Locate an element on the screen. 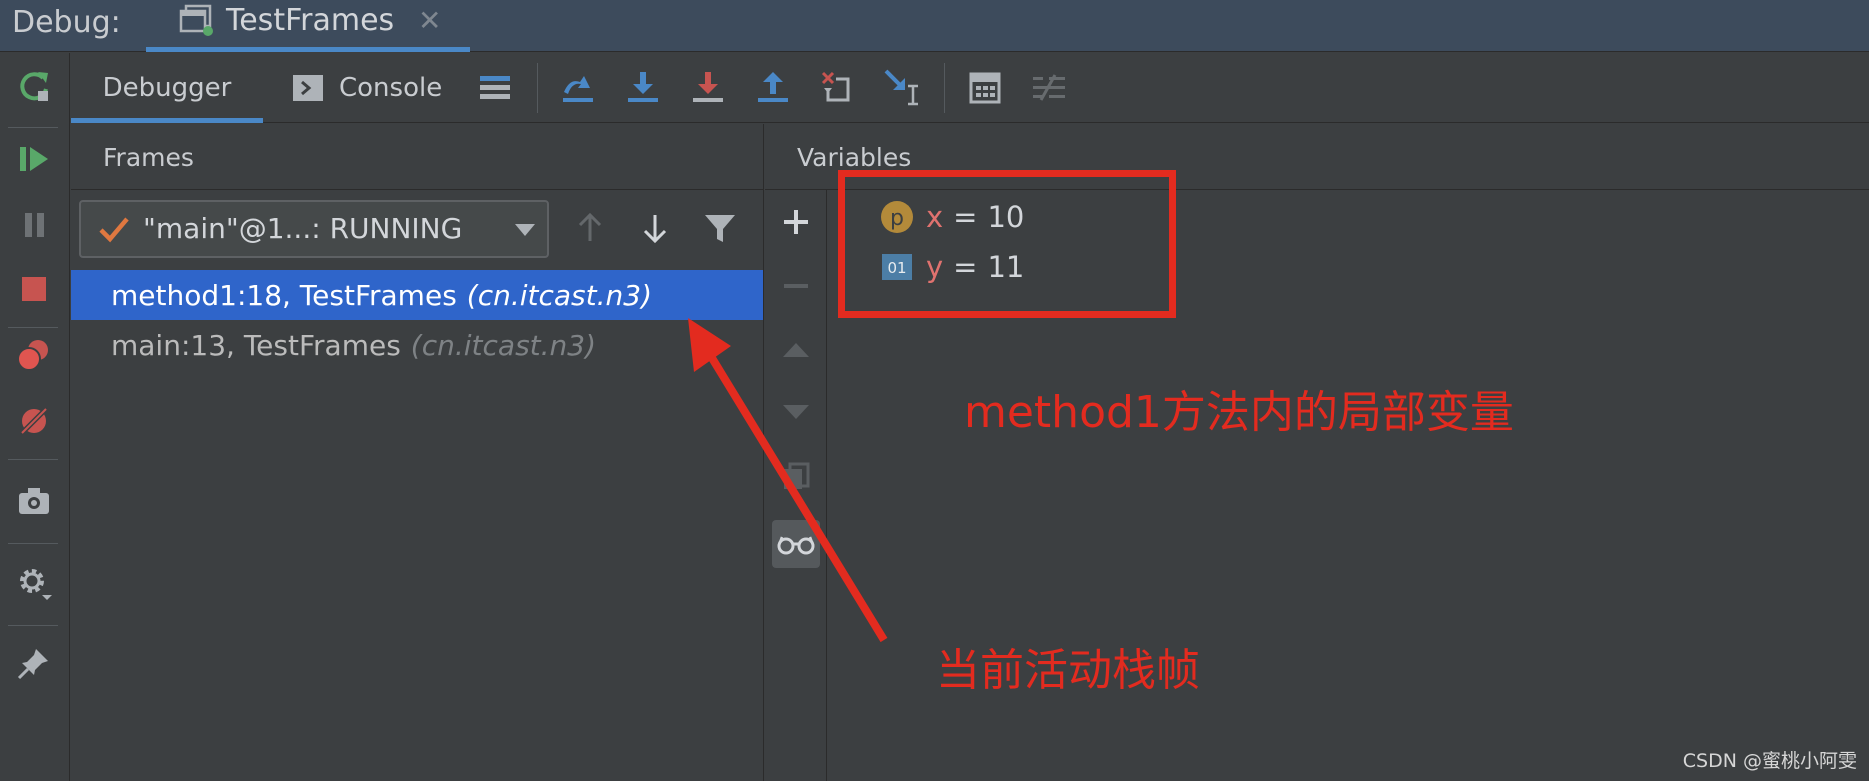 This screenshot has width=1869, height=781. glasses-icon is located at coordinates (796, 545).